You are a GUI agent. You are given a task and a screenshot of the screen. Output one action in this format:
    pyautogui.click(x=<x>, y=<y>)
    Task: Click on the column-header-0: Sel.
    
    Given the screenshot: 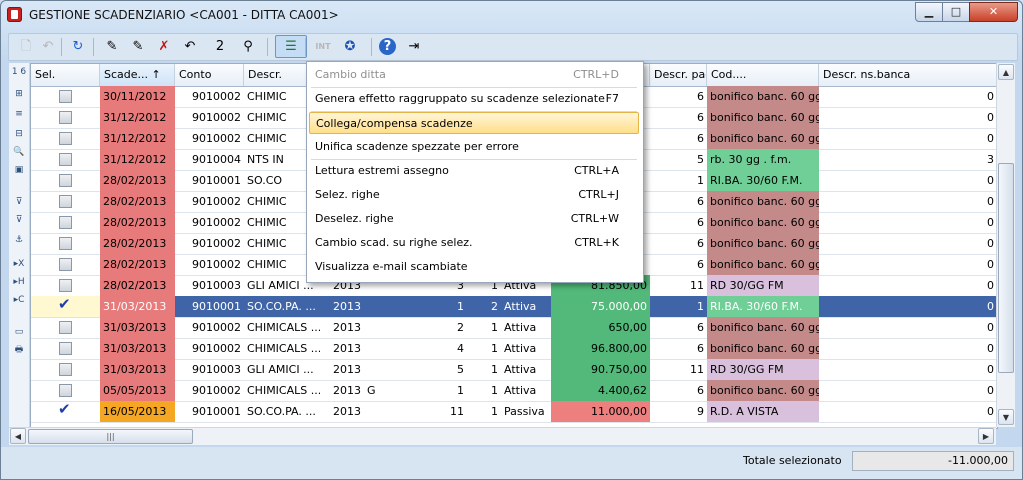 What is the action you would take?
    pyautogui.click(x=65, y=75)
    